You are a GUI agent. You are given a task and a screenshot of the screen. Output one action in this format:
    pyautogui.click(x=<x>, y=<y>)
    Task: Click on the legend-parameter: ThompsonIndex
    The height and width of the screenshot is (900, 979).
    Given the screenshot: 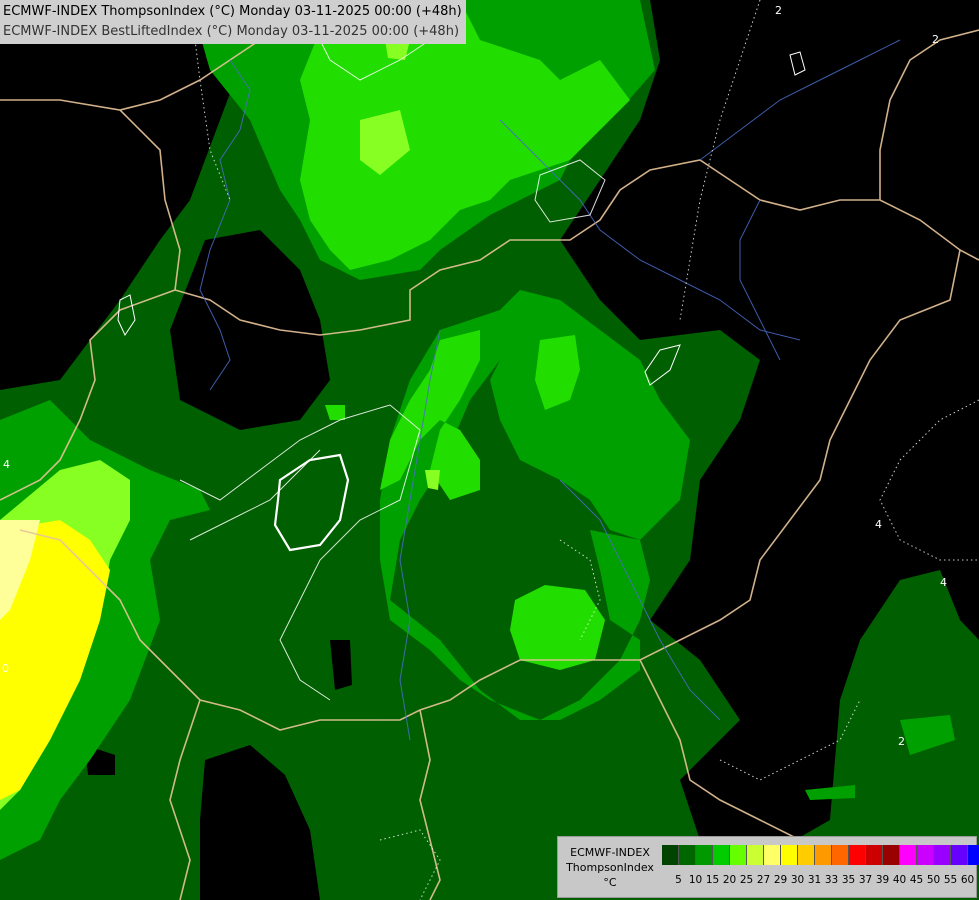 What is the action you would take?
    pyautogui.click(x=610, y=867)
    